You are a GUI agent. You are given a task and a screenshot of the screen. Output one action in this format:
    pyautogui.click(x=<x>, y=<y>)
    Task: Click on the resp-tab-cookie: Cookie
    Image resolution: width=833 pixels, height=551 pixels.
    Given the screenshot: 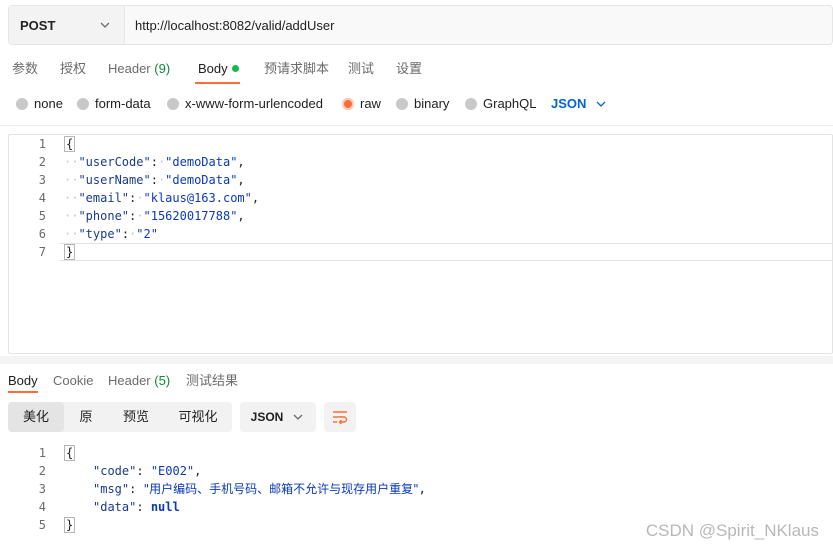 What is the action you would take?
    pyautogui.click(x=73, y=382)
    